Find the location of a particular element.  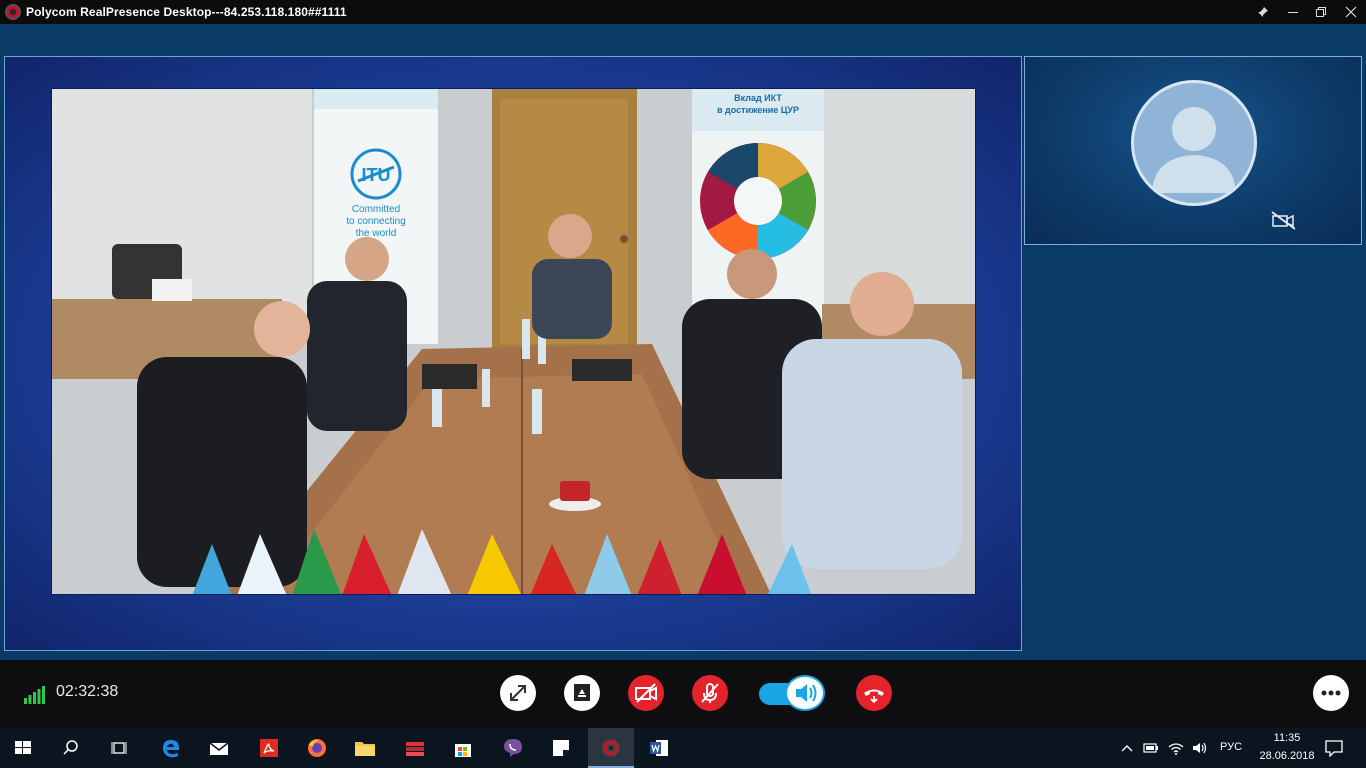

battery-icon is located at coordinates (1151, 748).